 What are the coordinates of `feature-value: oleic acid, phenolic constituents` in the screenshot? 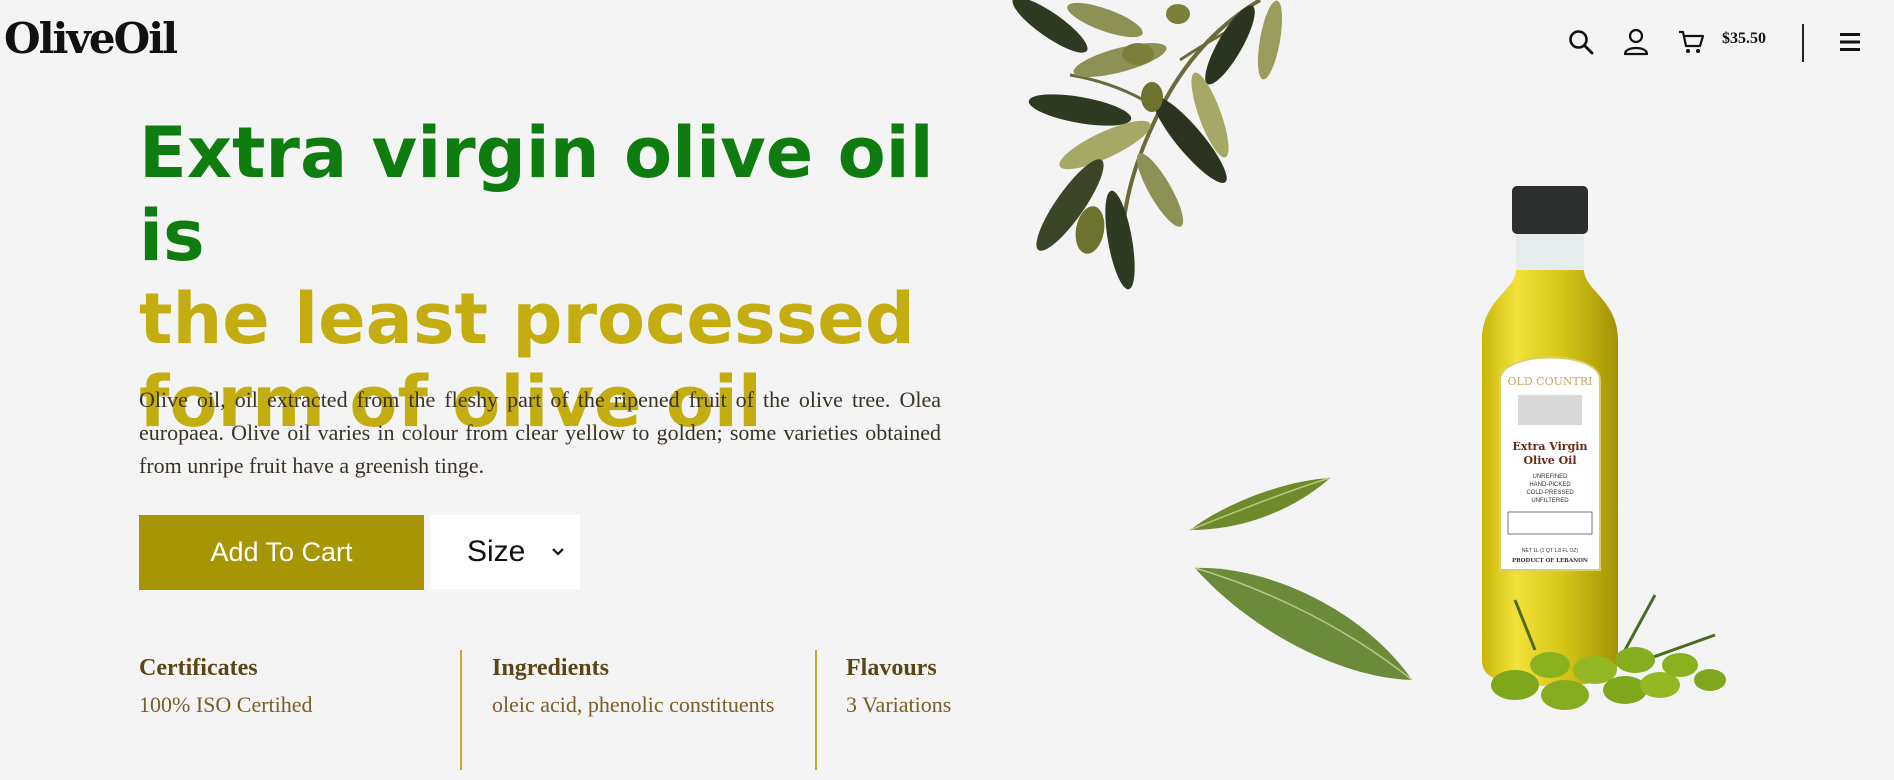 It's located at (633, 704).